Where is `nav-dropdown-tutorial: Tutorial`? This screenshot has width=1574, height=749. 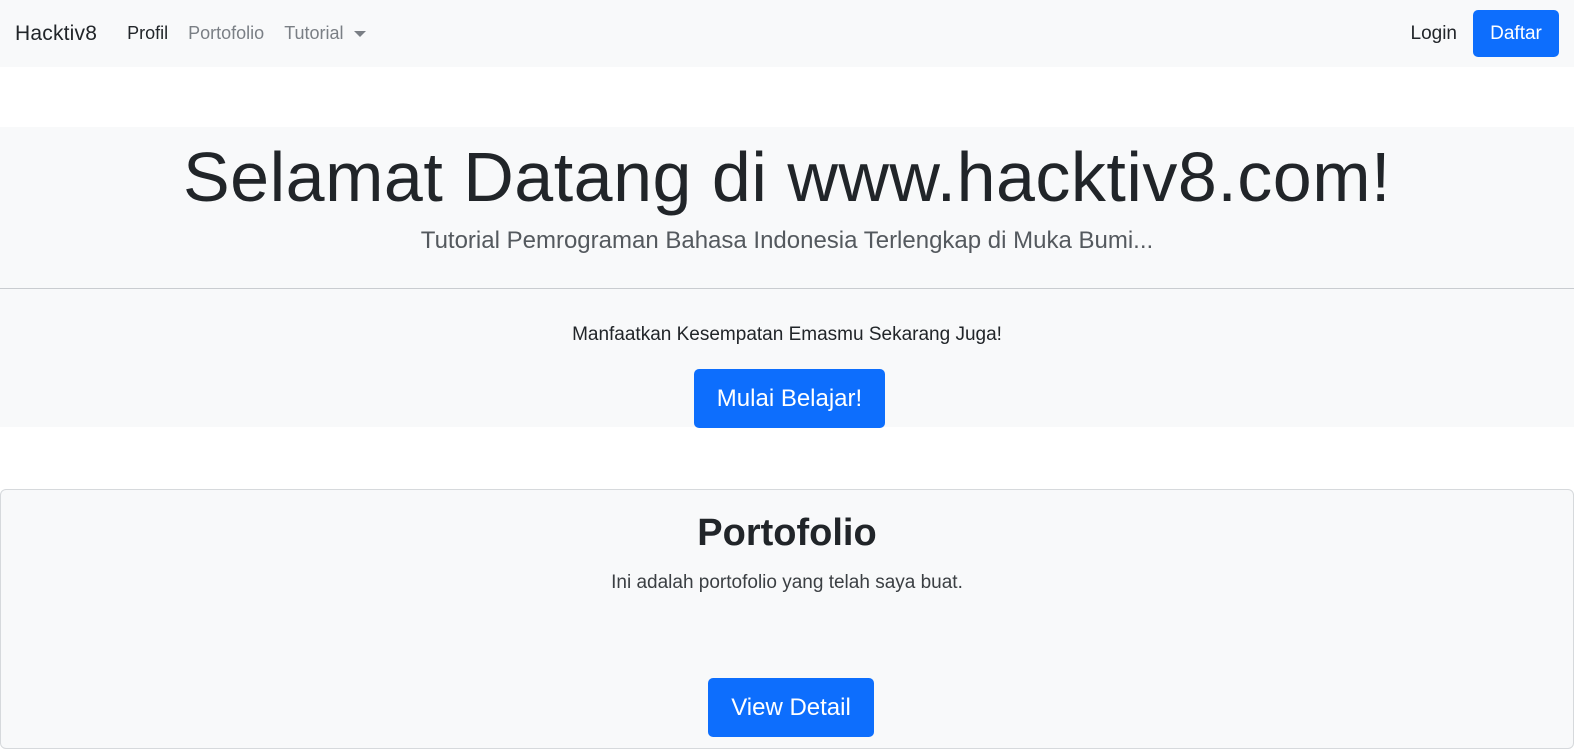 nav-dropdown-tutorial: Tutorial is located at coordinates (325, 33).